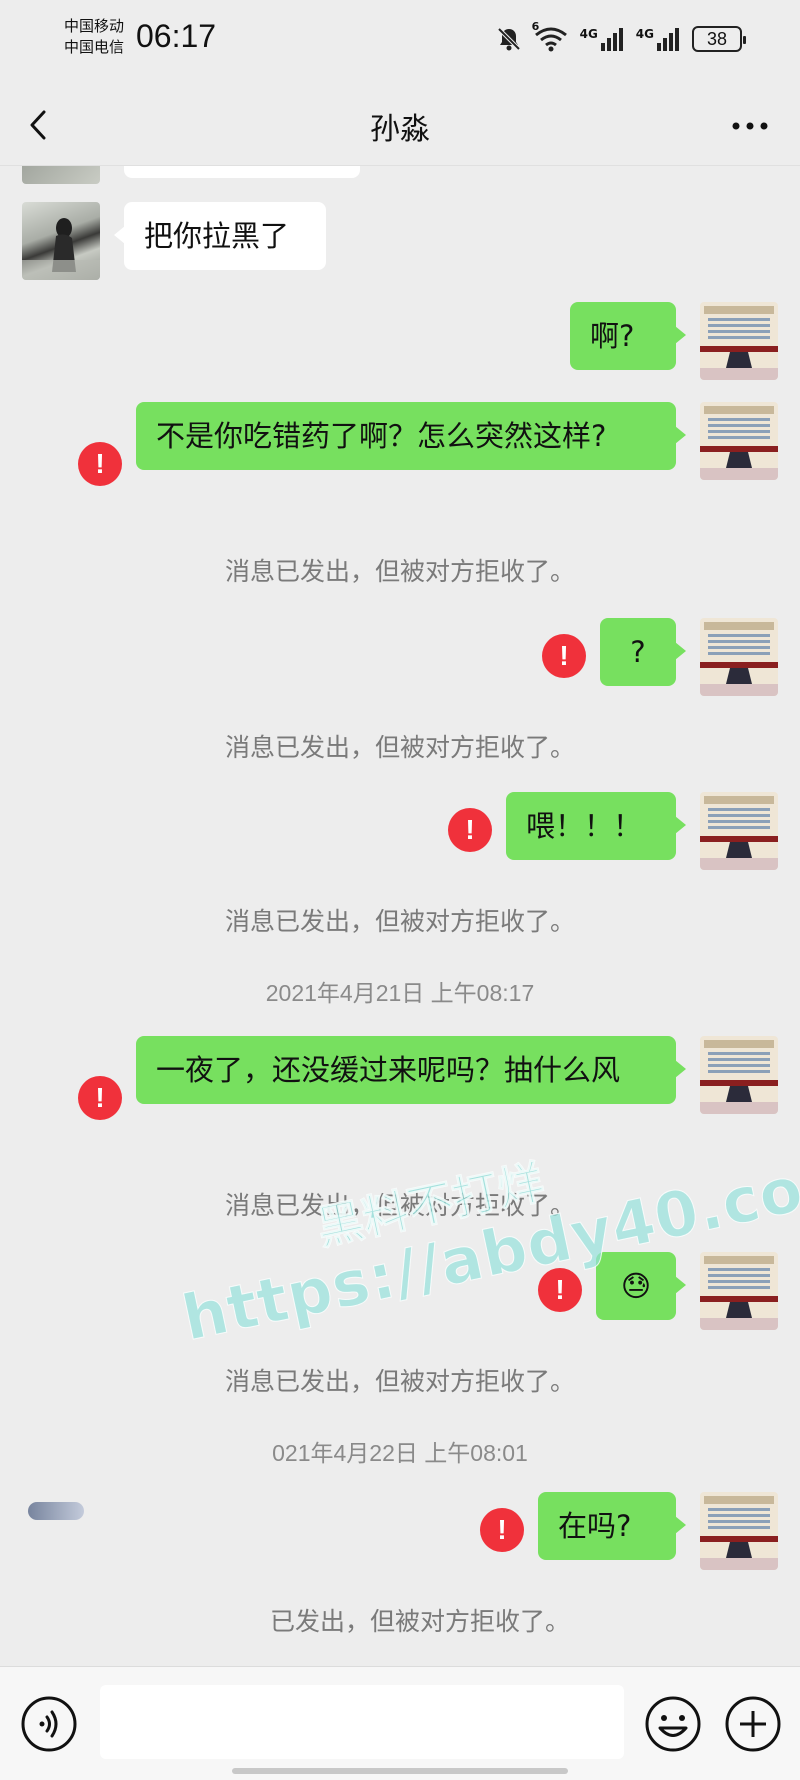  I want to click on chat-title: 孙淼, so click(400, 129).